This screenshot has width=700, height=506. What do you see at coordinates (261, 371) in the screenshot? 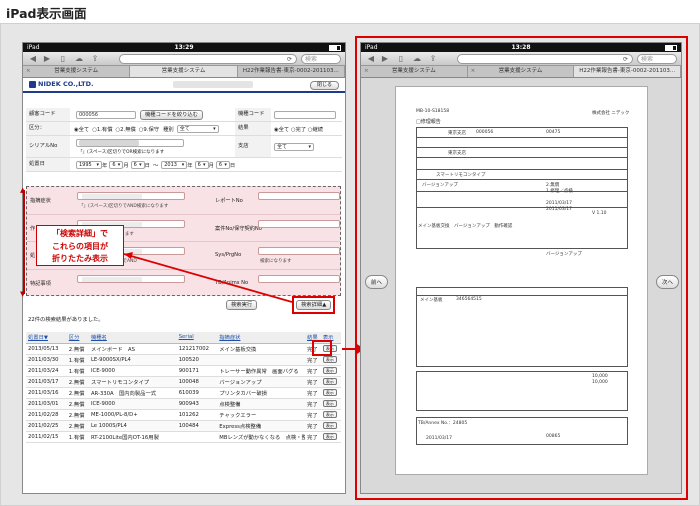
I see `table-cell: トレーサー動作異常 画面バグる` at bounding box center [261, 371].